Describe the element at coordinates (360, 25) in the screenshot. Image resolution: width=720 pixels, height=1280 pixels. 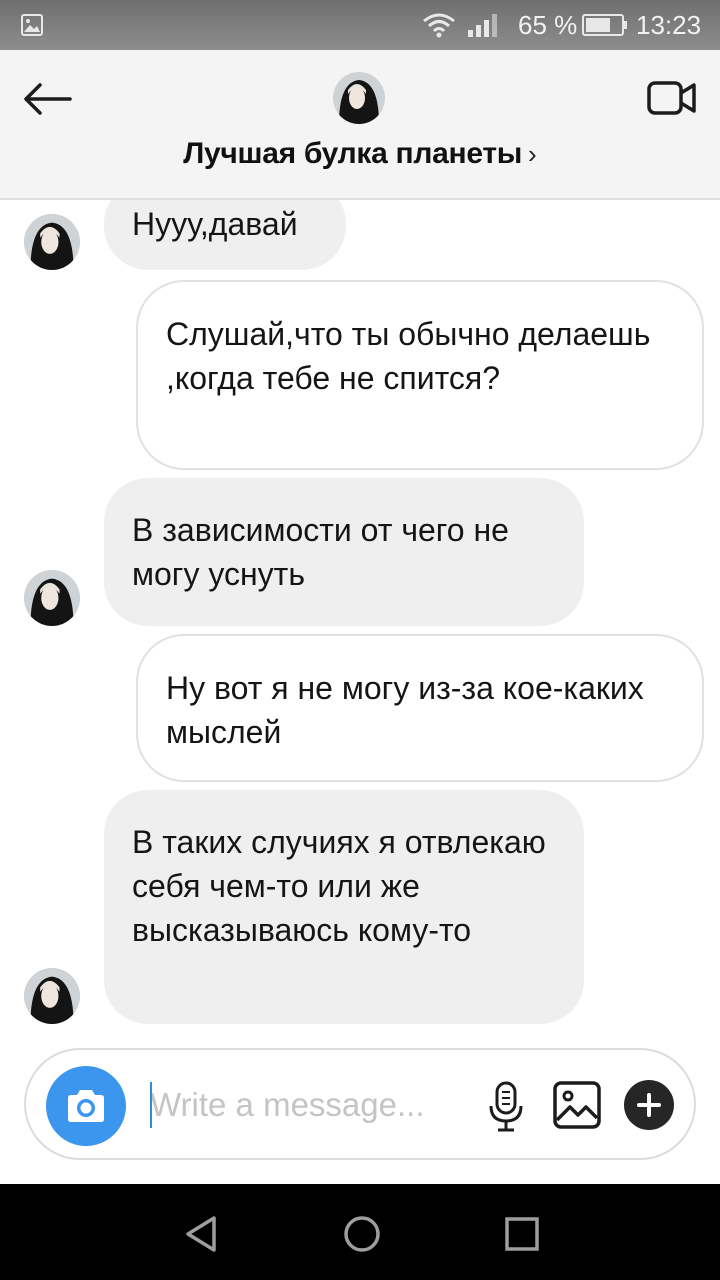
I see `status-bar: 65 % 13:23` at that location.